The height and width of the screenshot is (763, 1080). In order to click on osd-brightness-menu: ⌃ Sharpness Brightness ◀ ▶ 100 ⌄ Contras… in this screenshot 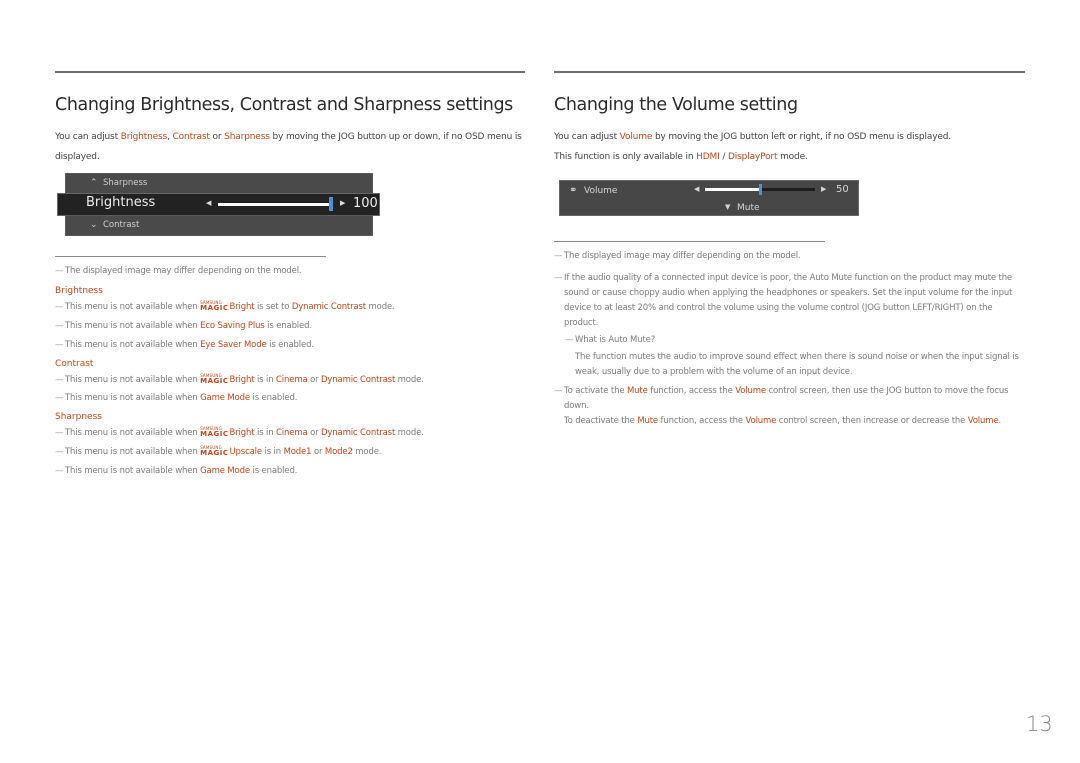, I will do `click(217, 204)`.